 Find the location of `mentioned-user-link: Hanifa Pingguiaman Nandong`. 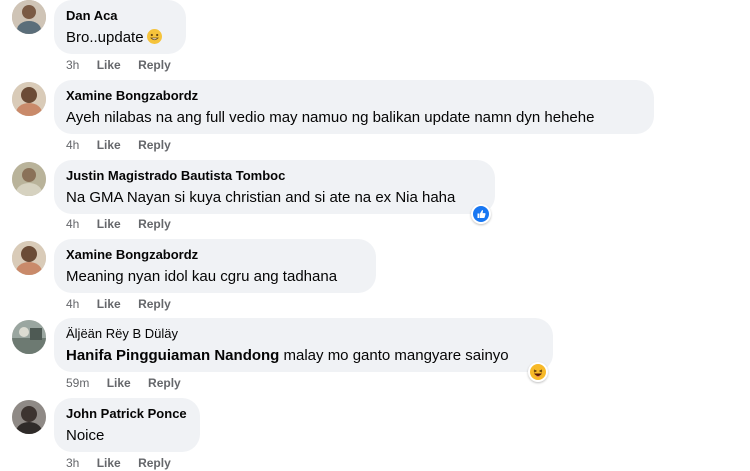

mentioned-user-link: Hanifa Pingguiaman Nandong is located at coordinates (172, 355).